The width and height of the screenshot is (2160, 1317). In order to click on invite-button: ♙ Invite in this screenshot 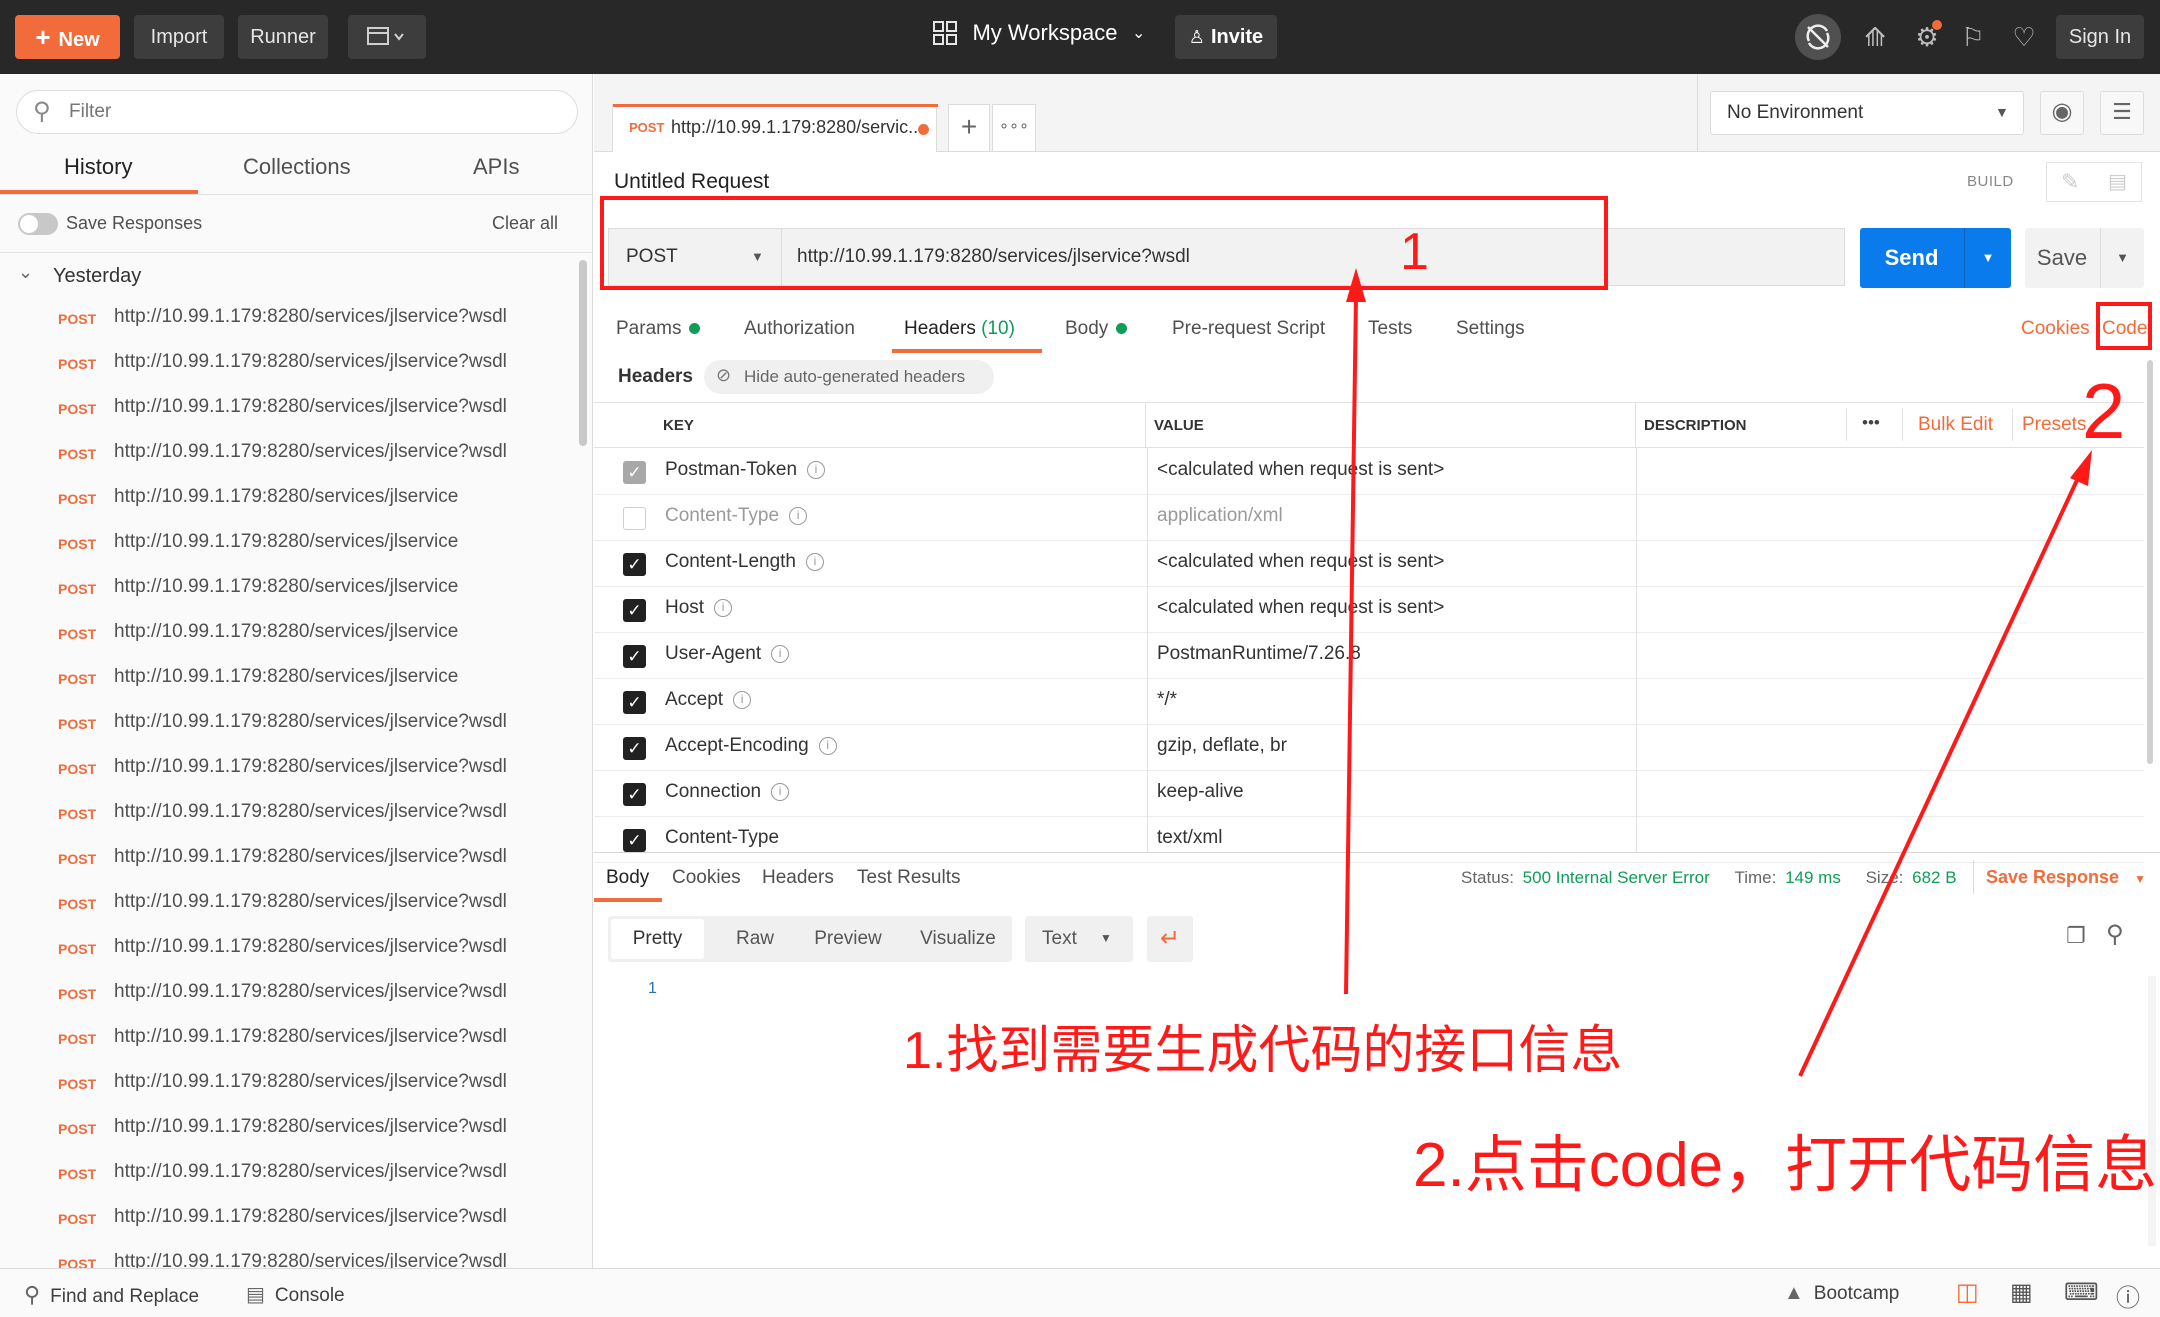, I will do `click(1226, 37)`.